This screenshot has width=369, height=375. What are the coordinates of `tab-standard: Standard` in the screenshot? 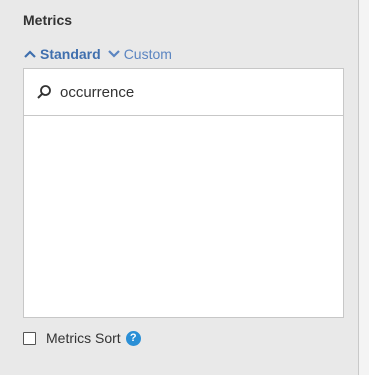 It's located at (62, 54).